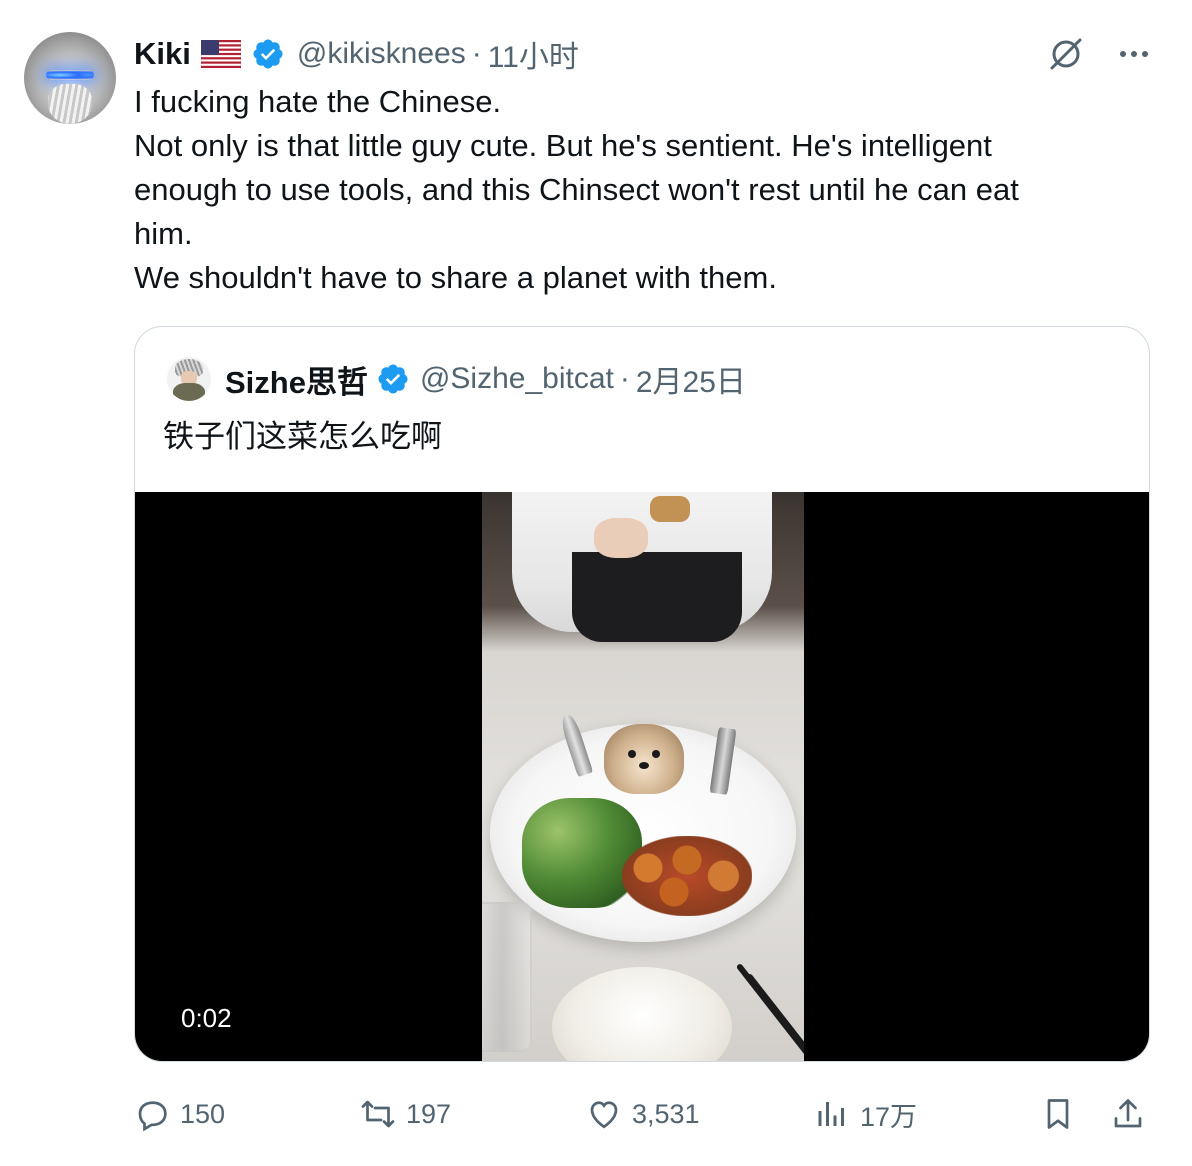 The height and width of the screenshot is (1166, 1192). Describe the element at coordinates (889, 1116) in the screenshot. I see `views-count: 17万` at that location.